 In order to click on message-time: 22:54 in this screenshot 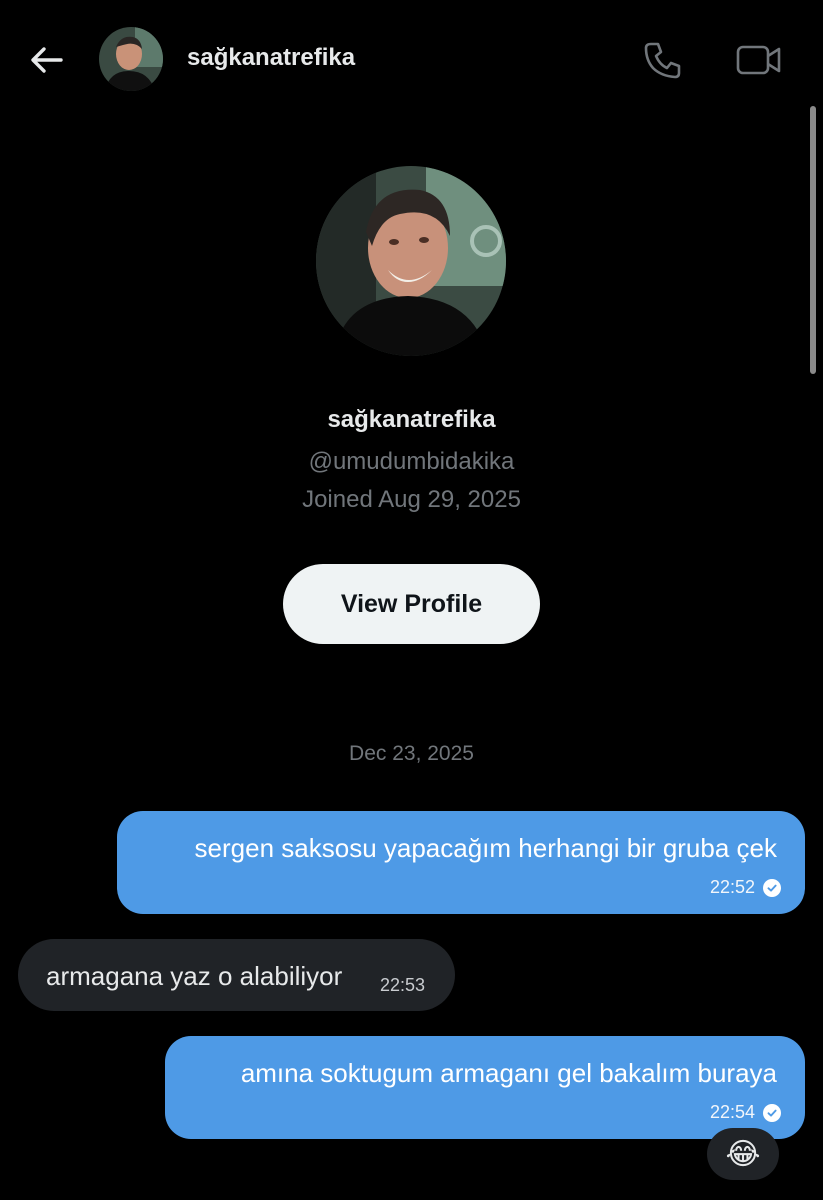, I will do `click(732, 1112)`.